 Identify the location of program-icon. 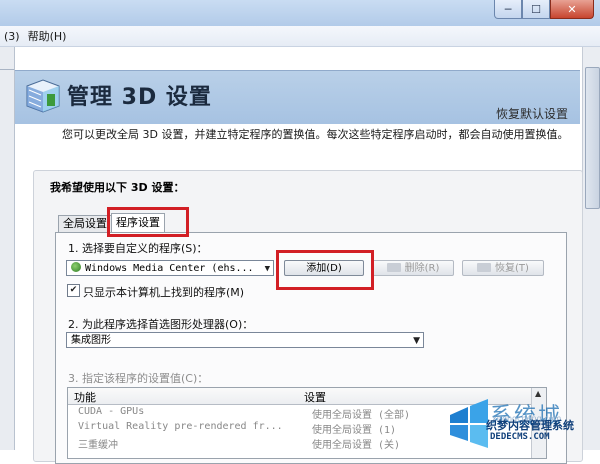
(76, 267).